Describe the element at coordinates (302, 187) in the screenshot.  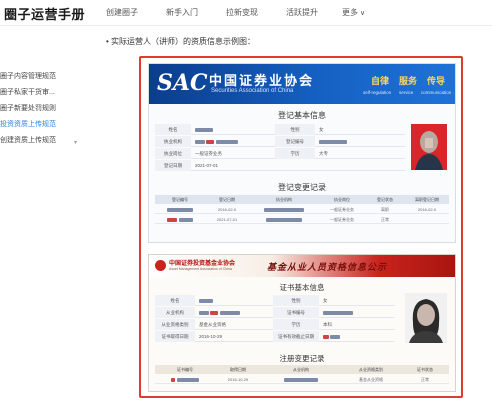
I see `sac-section-change-record: 登记变更记录` at that location.